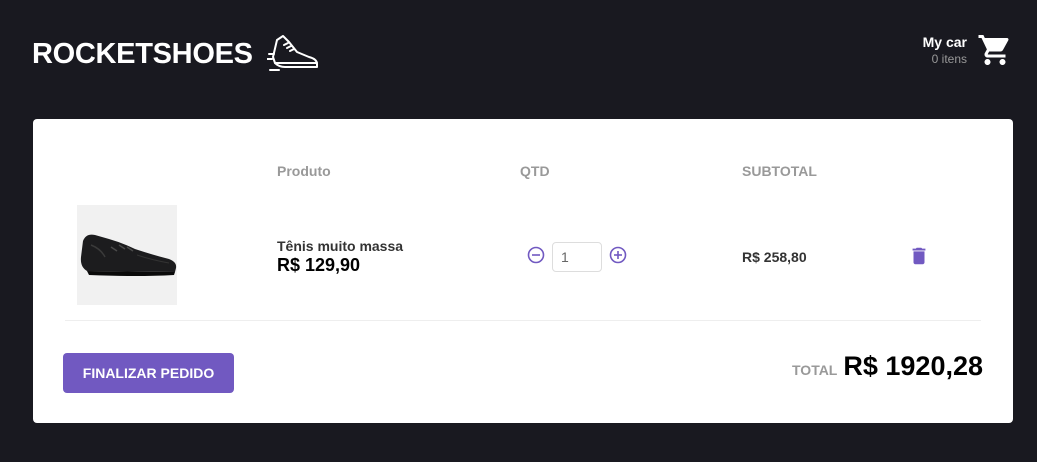 This screenshot has width=1037, height=462. Describe the element at coordinates (779, 171) in the screenshot. I see `header-subtotal: SUBTOTAL` at that location.